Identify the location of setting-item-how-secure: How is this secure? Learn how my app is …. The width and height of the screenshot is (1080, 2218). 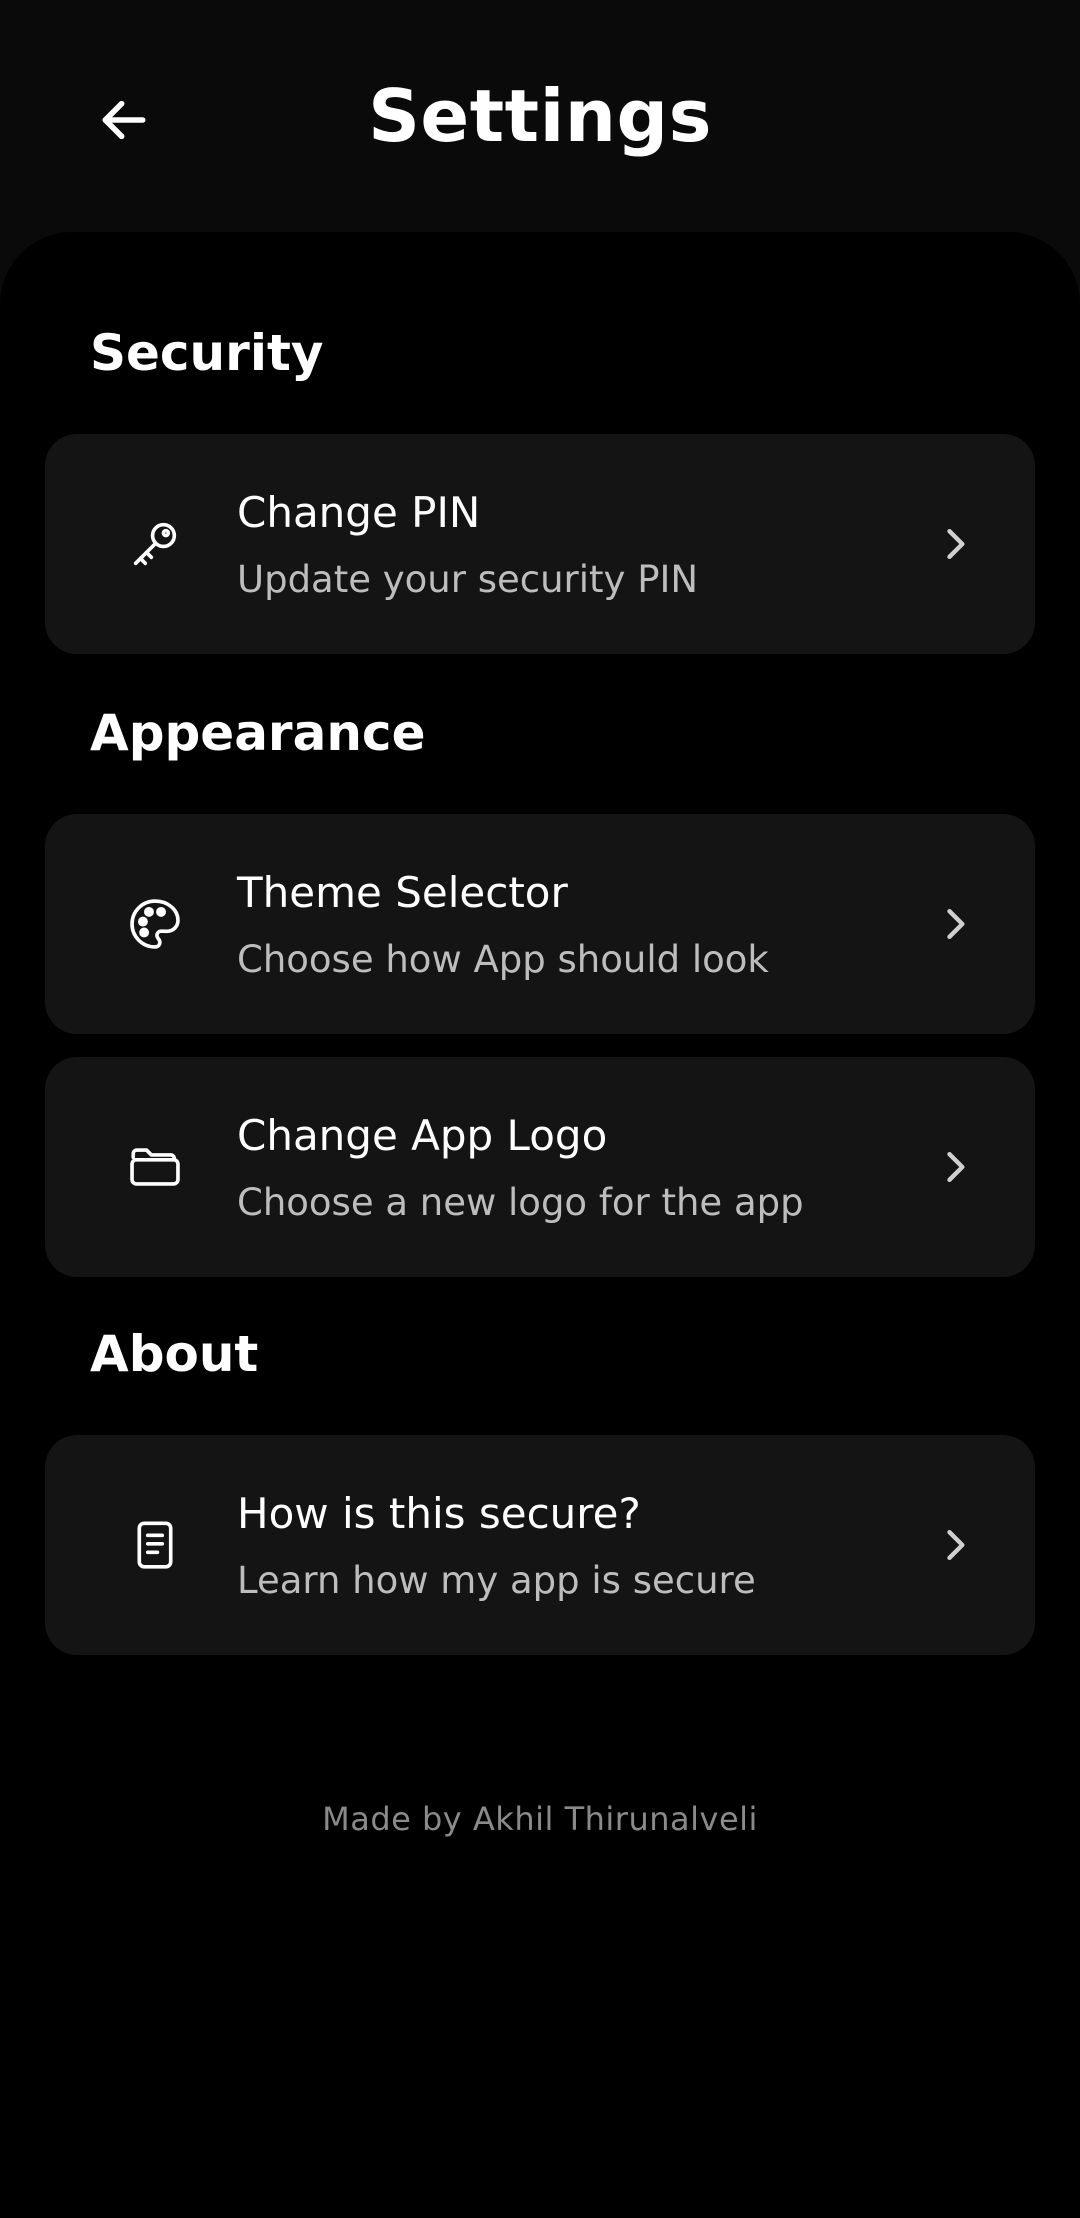
(540, 1545).